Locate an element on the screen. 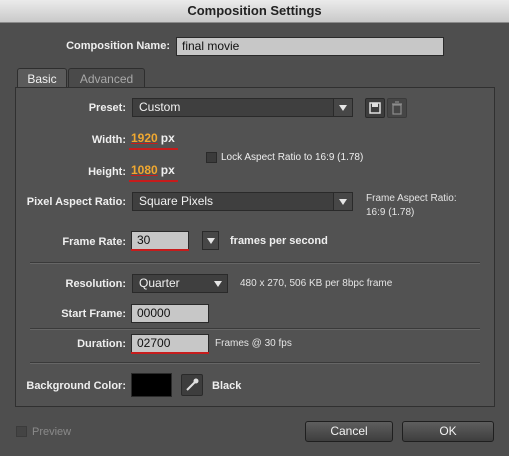 The image size is (509, 456). preview-label: Preview is located at coordinates (52, 432).